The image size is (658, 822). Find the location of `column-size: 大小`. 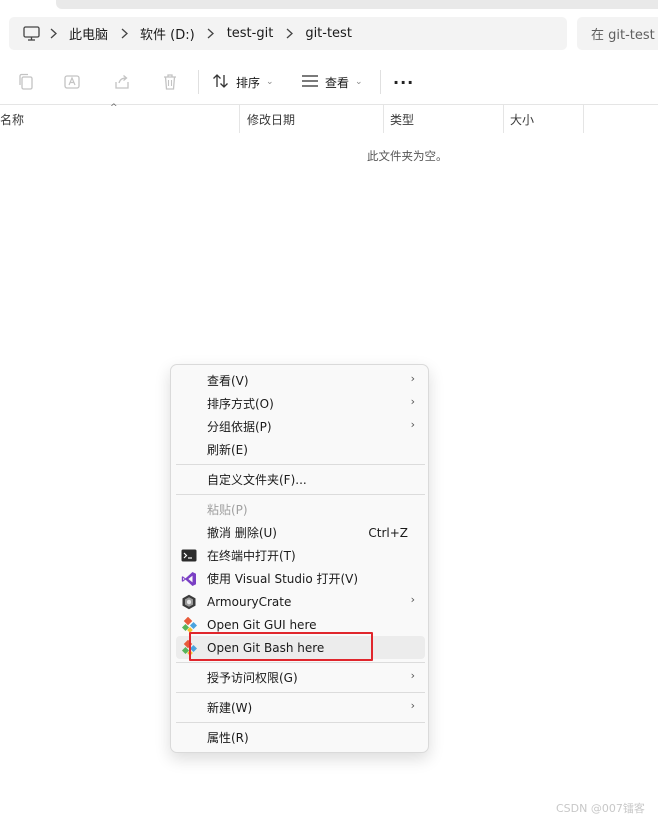

column-size: 大小 is located at coordinates (522, 119).